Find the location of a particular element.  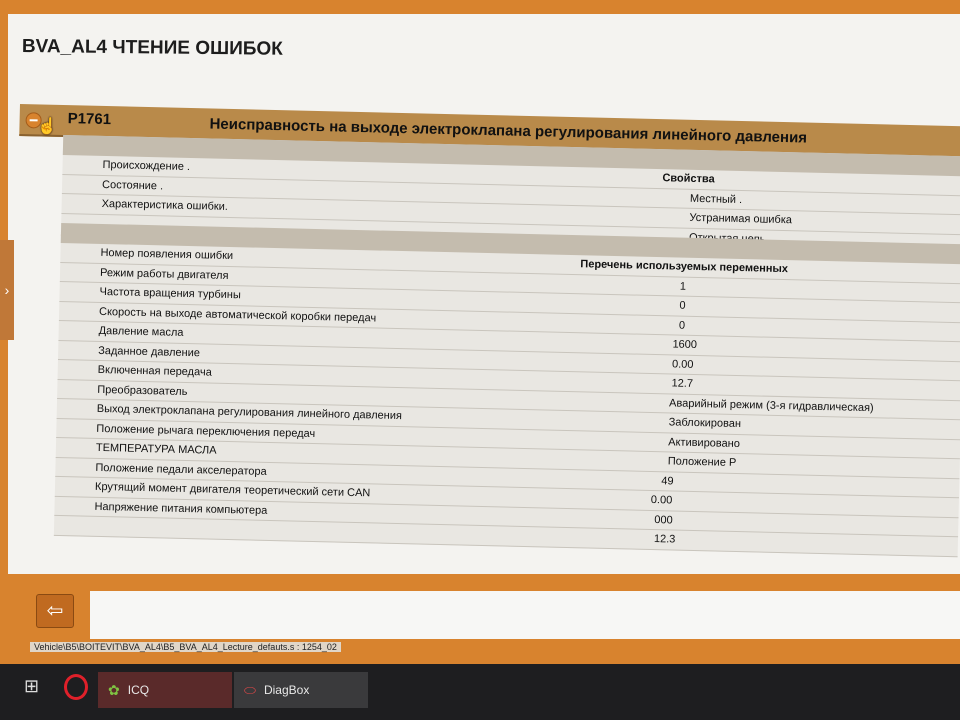

windows-taskbar: ⊞ ✿ ICQ ⬭ DiagBox is located at coordinates (480, 692).